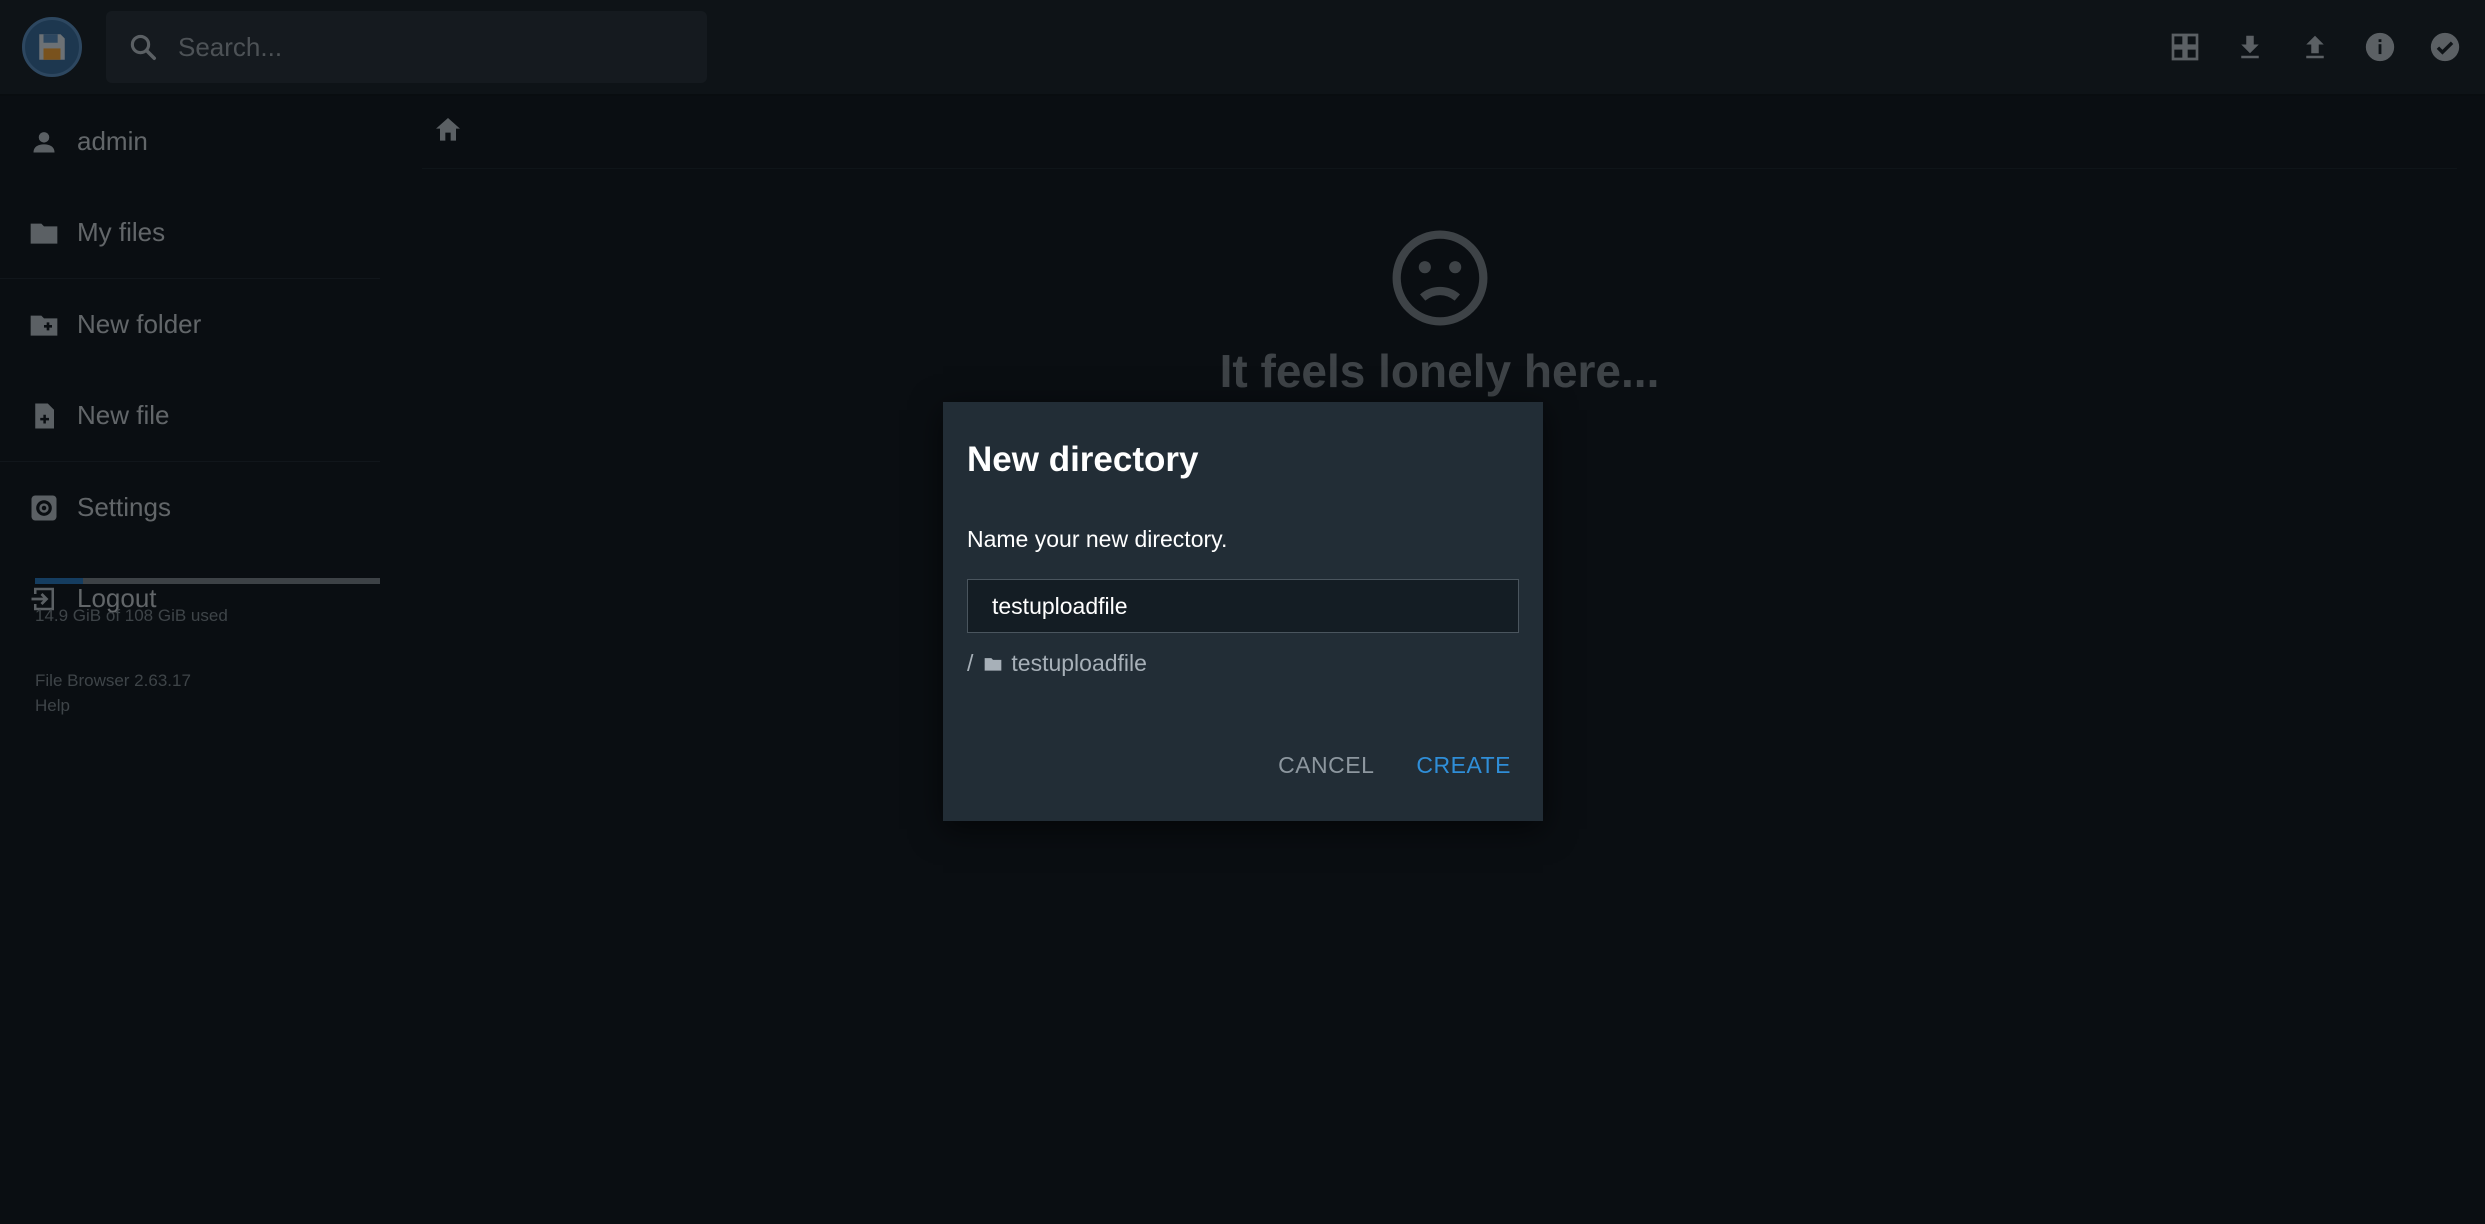 The image size is (2485, 1224). What do you see at coordinates (1326, 765) in the screenshot?
I see `cancel-button: CANCEL` at bounding box center [1326, 765].